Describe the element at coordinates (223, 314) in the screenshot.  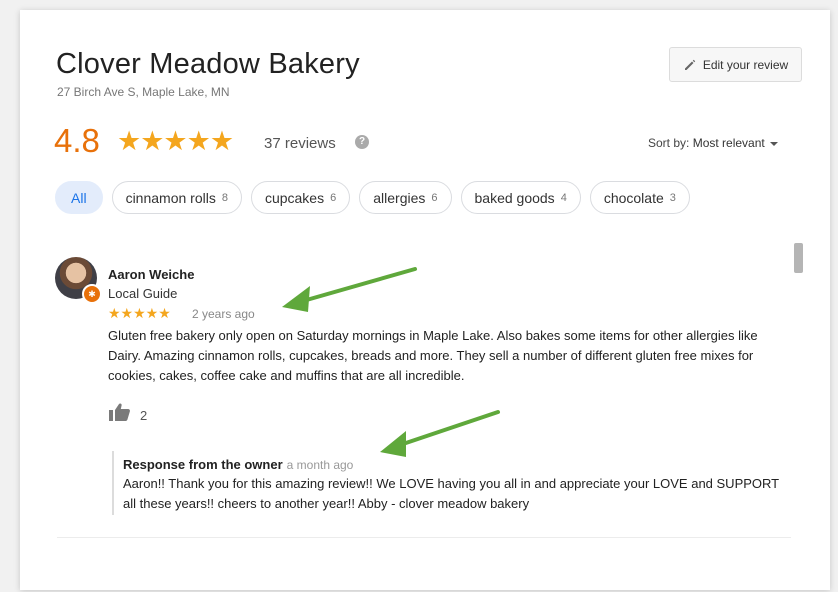
I see `review-time: 2 years ago` at that location.